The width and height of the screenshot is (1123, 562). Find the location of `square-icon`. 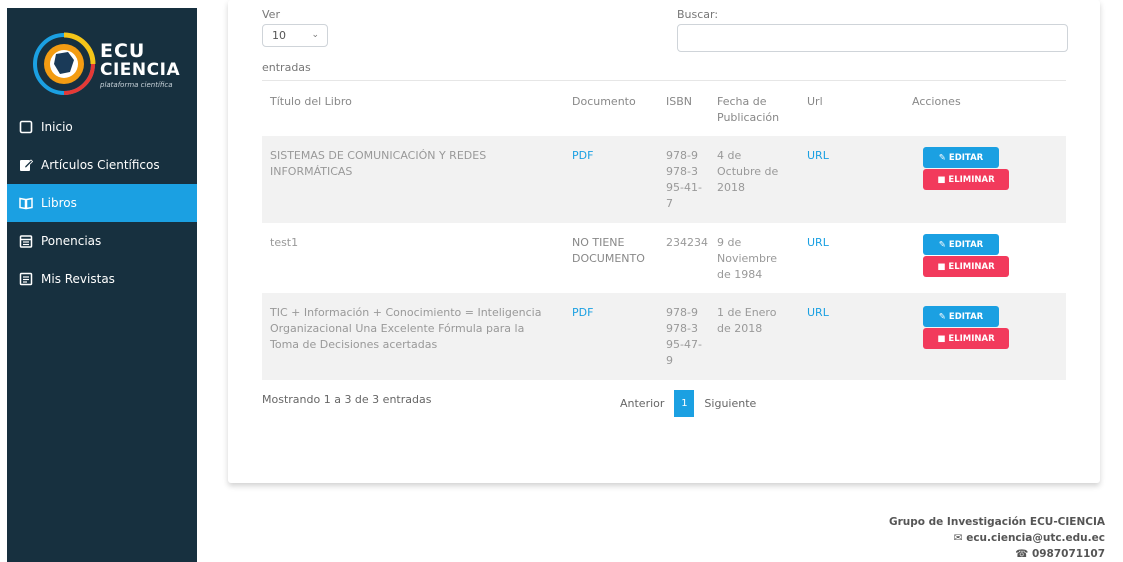

square-icon is located at coordinates (26, 127).